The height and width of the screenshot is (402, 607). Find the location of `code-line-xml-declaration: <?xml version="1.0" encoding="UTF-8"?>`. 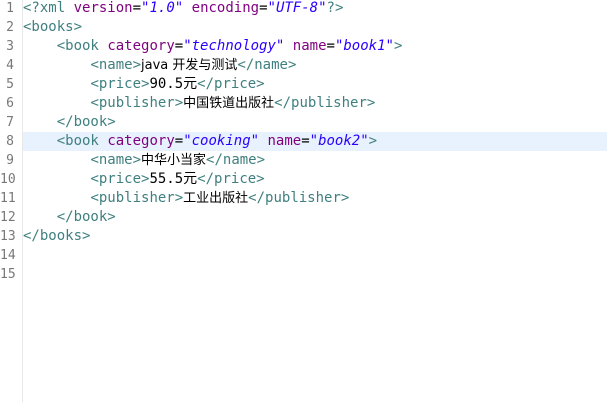

code-line-xml-declaration: <?xml version="1.0" encoding="UTF-8"?> is located at coordinates (315, 9).